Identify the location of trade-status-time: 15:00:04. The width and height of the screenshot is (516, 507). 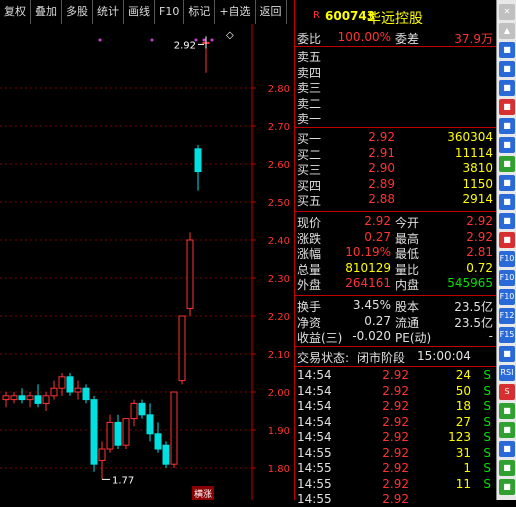
(444, 356).